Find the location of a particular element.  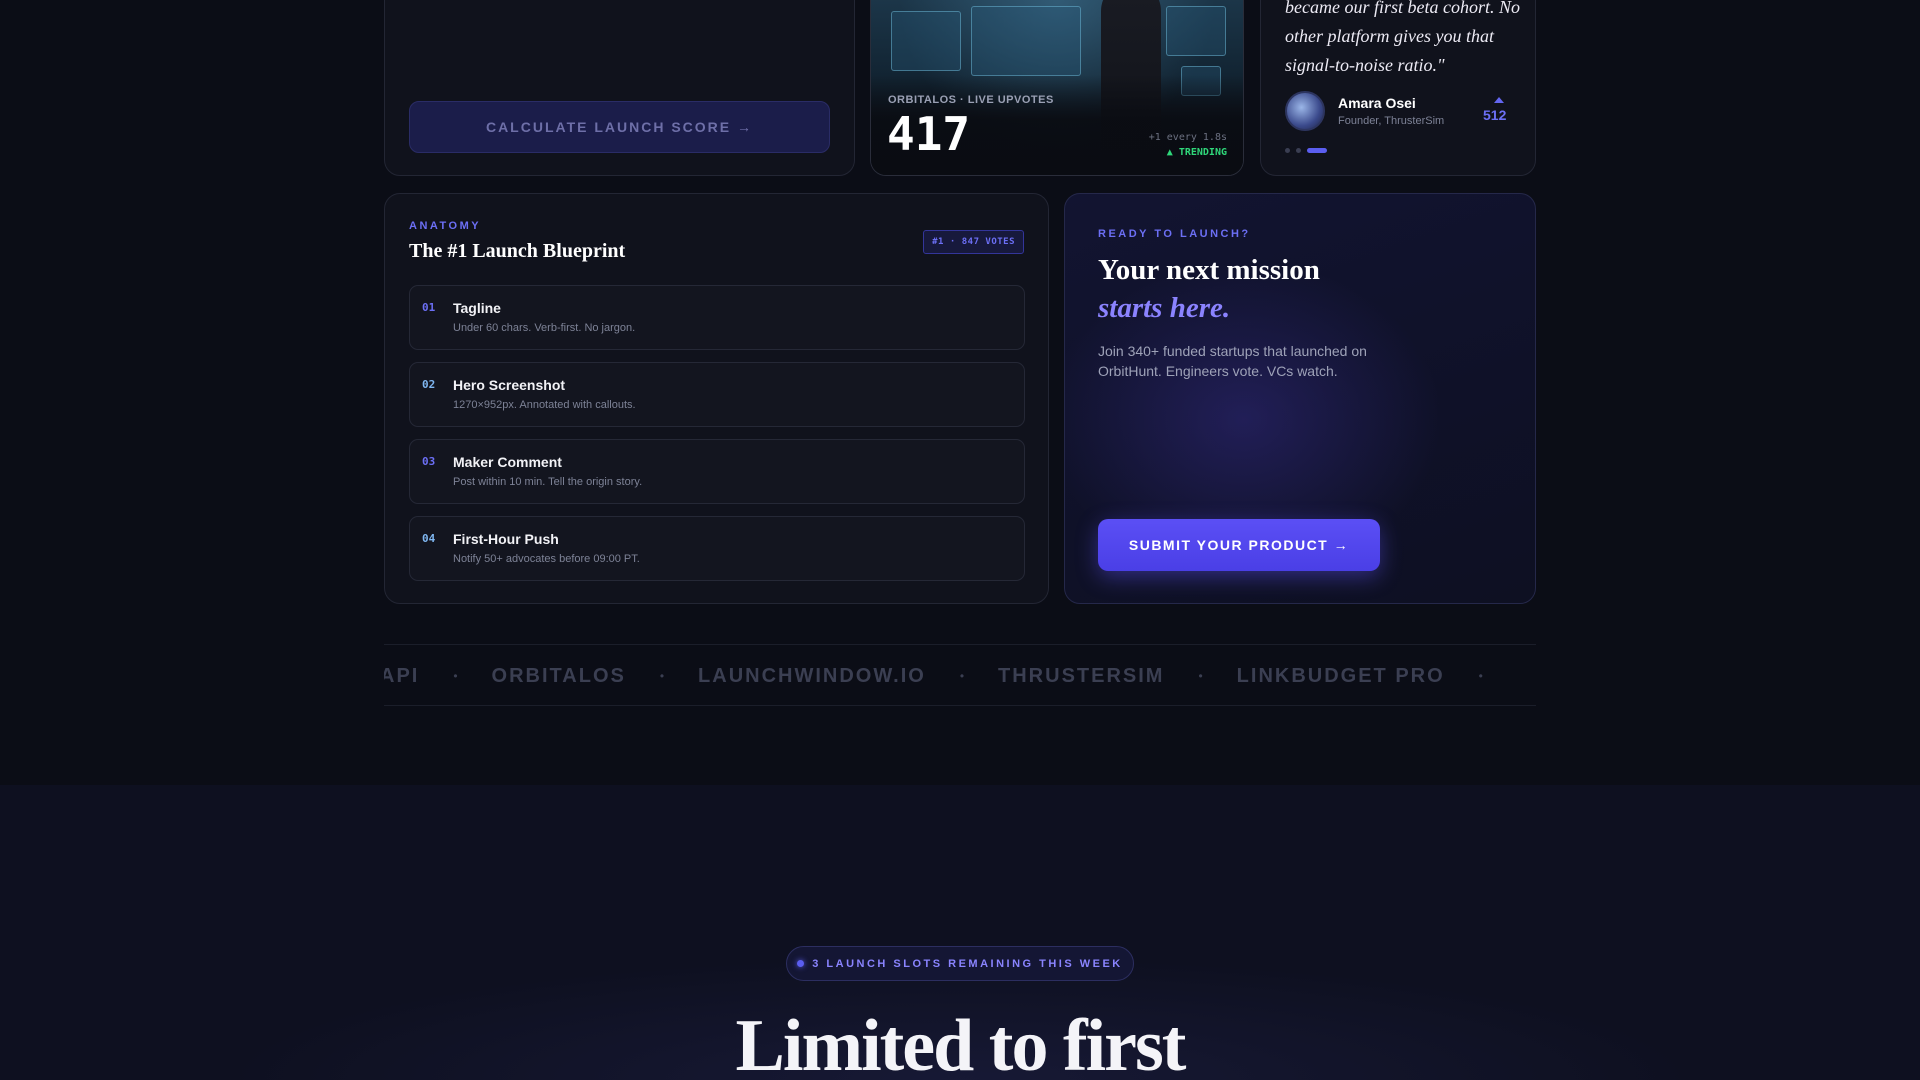

step-title: Hero Screenshot is located at coordinates (509, 385).